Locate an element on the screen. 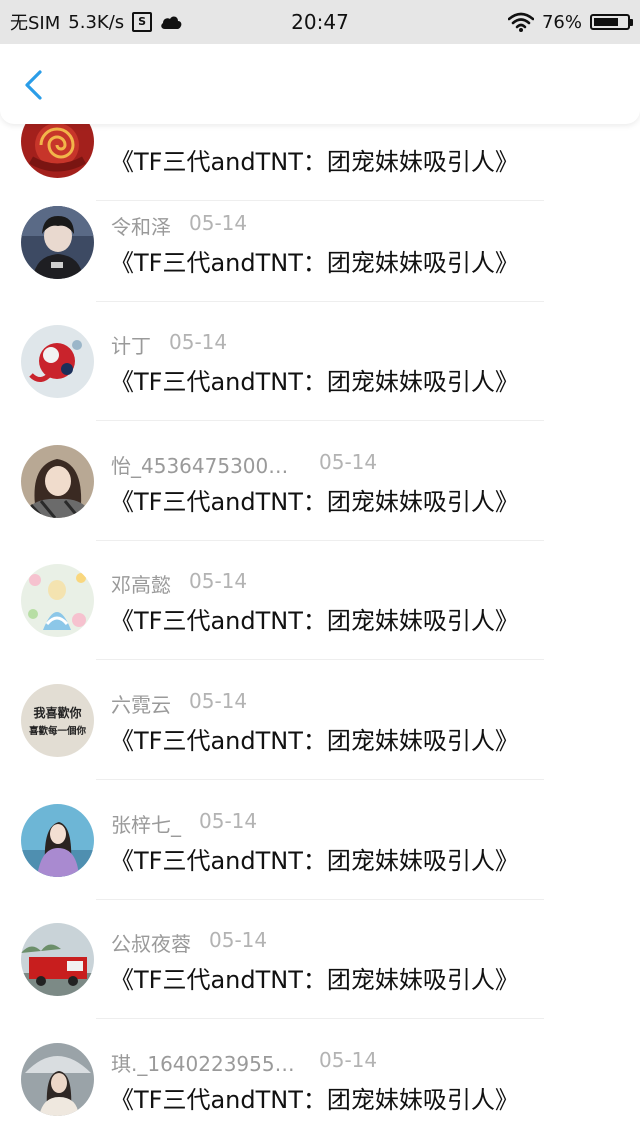 The height and width of the screenshot is (1139, 640). user-name: 张梓七_ is located at coordinates (146, 825).